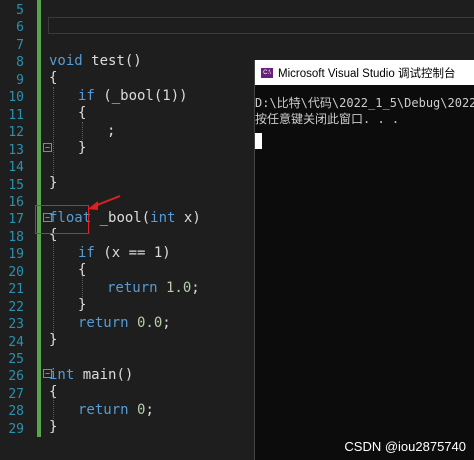  I want to click on code-line-8: void test(), so click(95, 61).